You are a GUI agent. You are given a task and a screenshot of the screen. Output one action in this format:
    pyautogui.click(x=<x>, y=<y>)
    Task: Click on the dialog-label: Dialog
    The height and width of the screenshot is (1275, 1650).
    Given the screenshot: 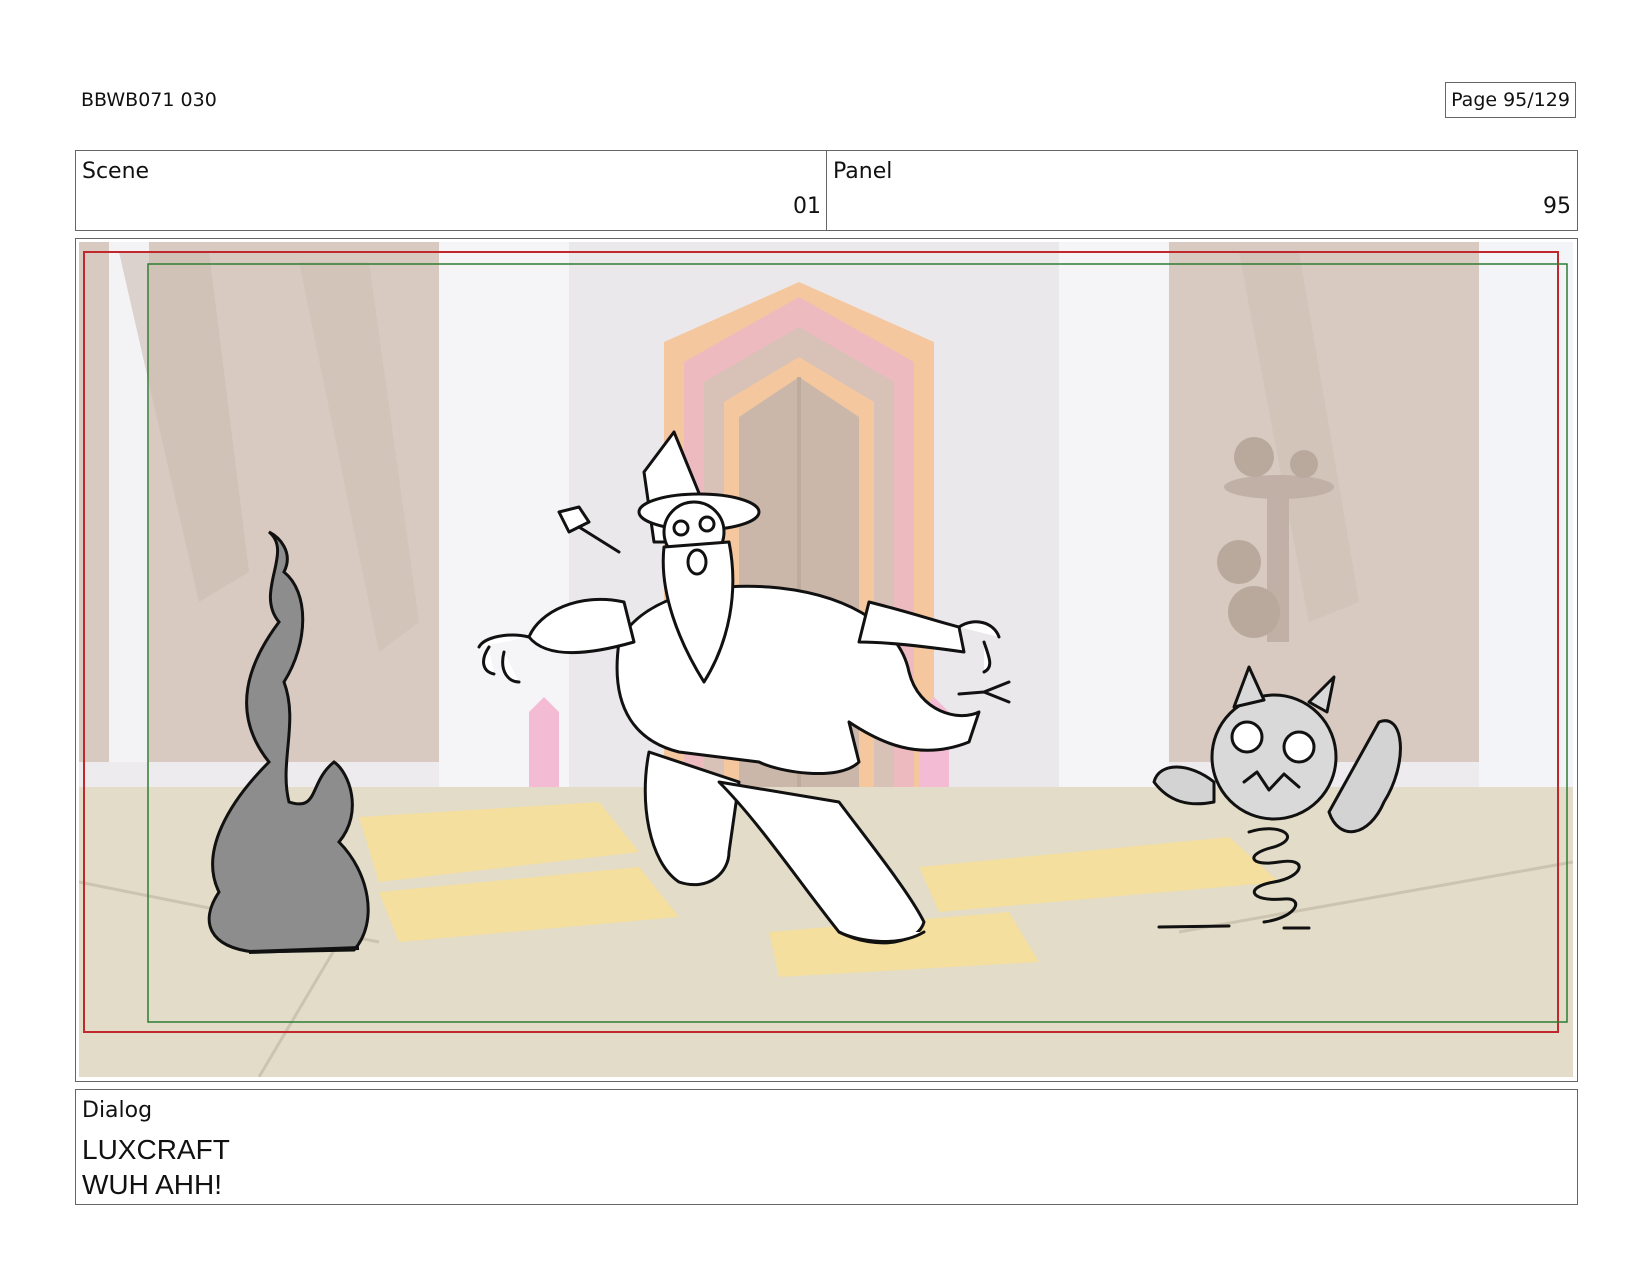 What is the action you would take?
    pyautogui.click(x=117, y=1110)
    